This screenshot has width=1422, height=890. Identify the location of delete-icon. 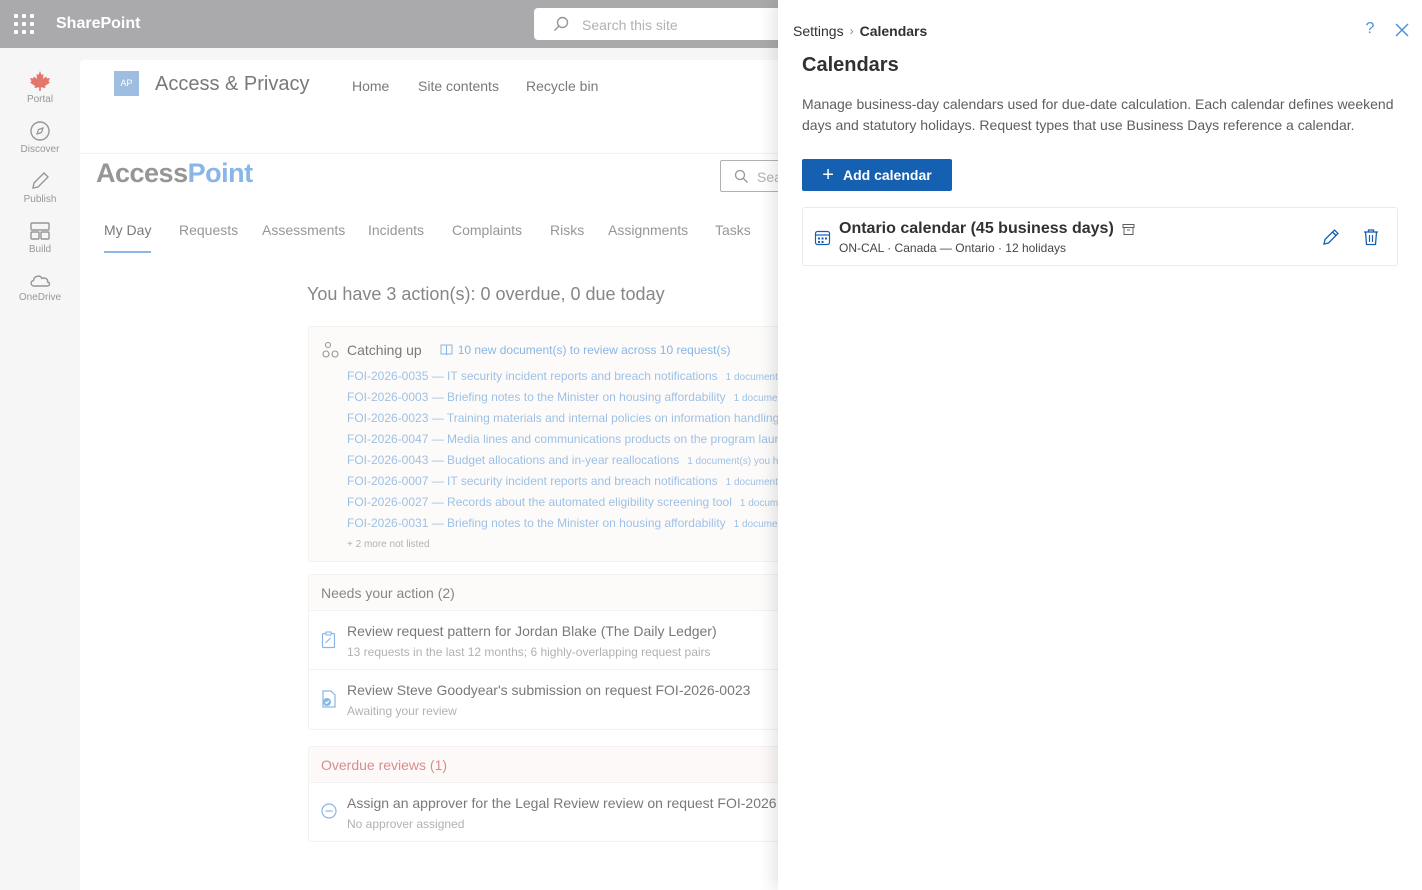
(1371, 237).